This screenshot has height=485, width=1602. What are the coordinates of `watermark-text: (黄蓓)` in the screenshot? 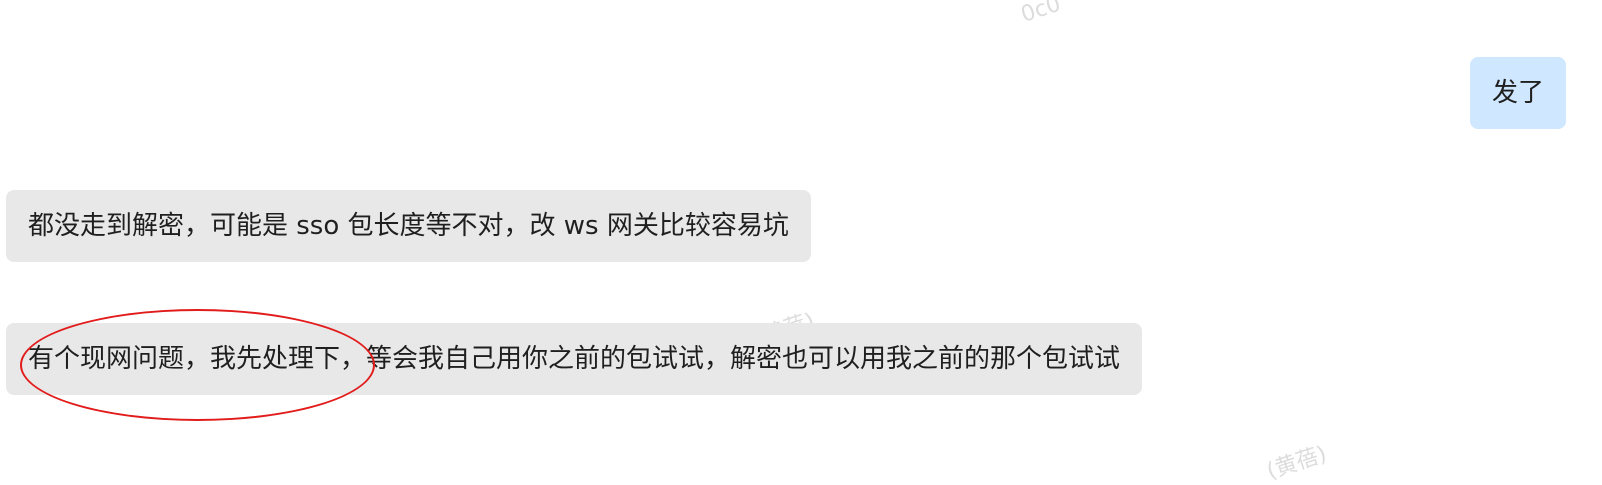 It's located at (1296, 463).